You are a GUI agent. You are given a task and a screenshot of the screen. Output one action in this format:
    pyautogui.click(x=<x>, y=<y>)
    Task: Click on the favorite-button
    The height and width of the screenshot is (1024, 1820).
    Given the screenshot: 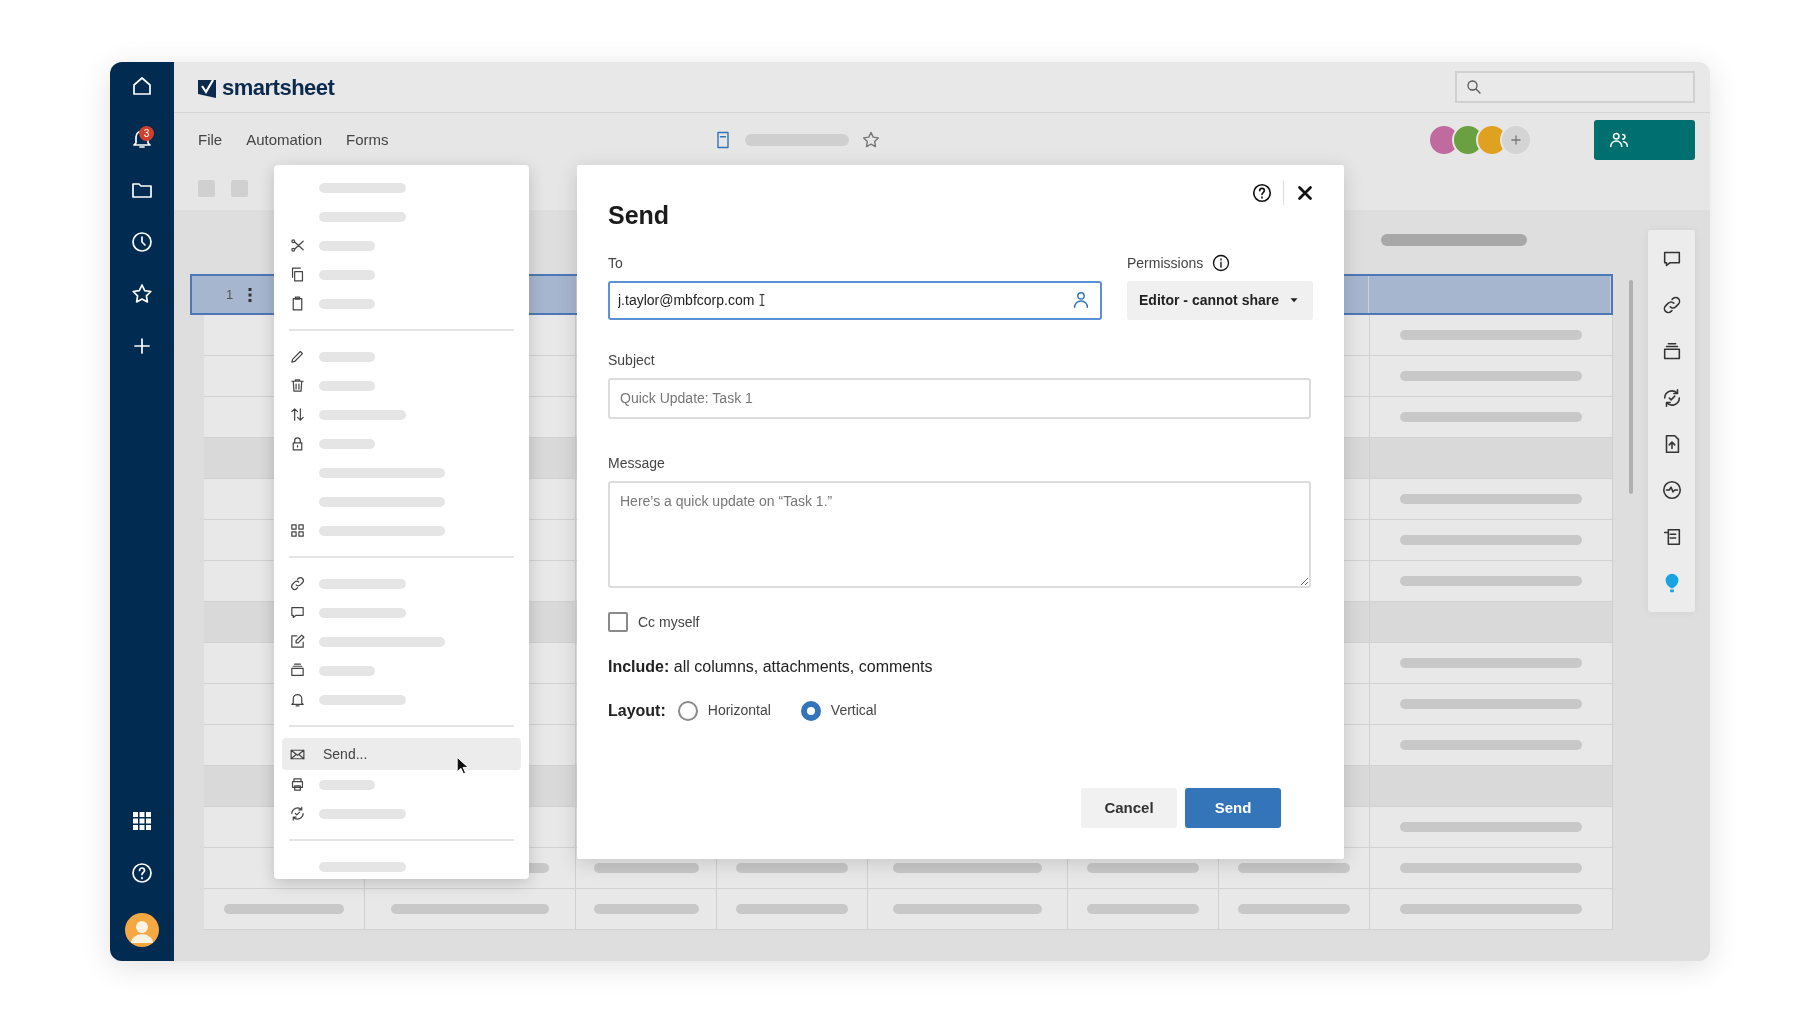 What is the action you would take?
    pyautogui.click(x=870, y=140)
    